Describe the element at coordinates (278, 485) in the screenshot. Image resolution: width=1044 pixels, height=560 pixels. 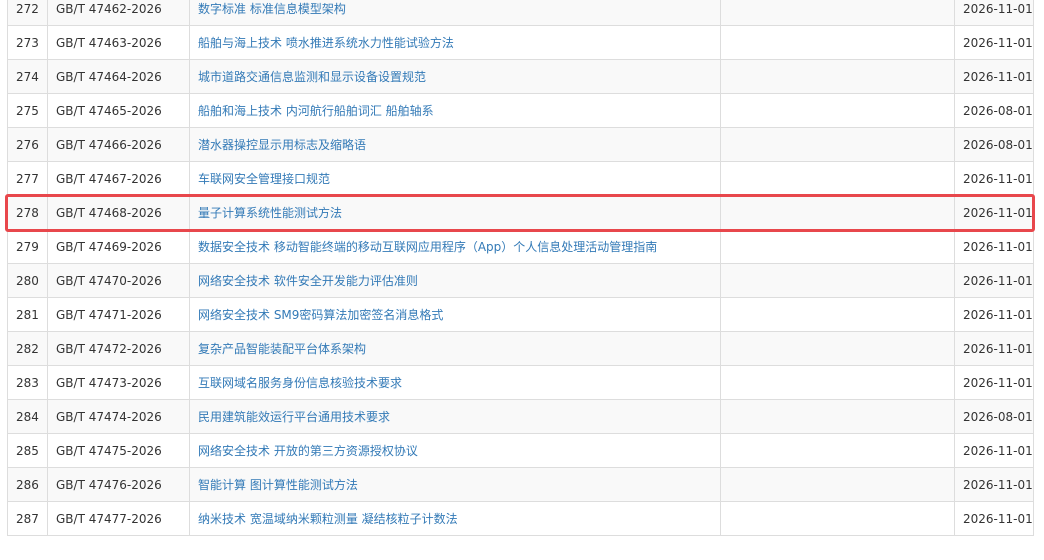
I see `standard-title-link: 智能计算 图计算性能测试方法` at that location.